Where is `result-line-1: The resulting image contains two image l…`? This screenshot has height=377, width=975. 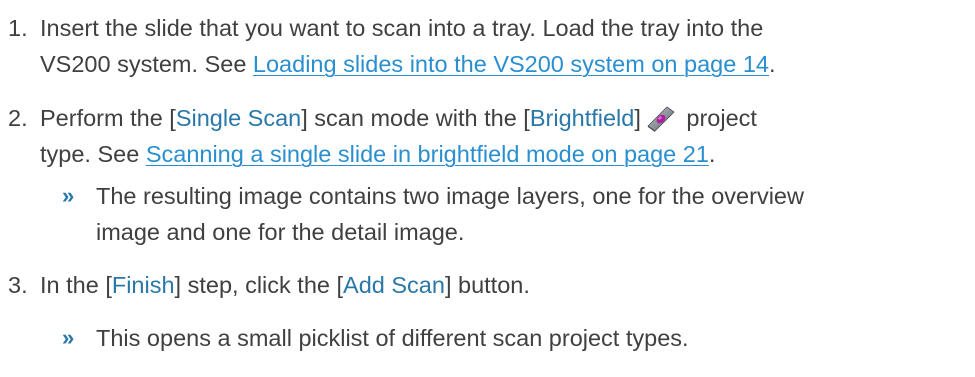
result-line-1: The resulting image contains two image l… is located at coordinates (450, 196).